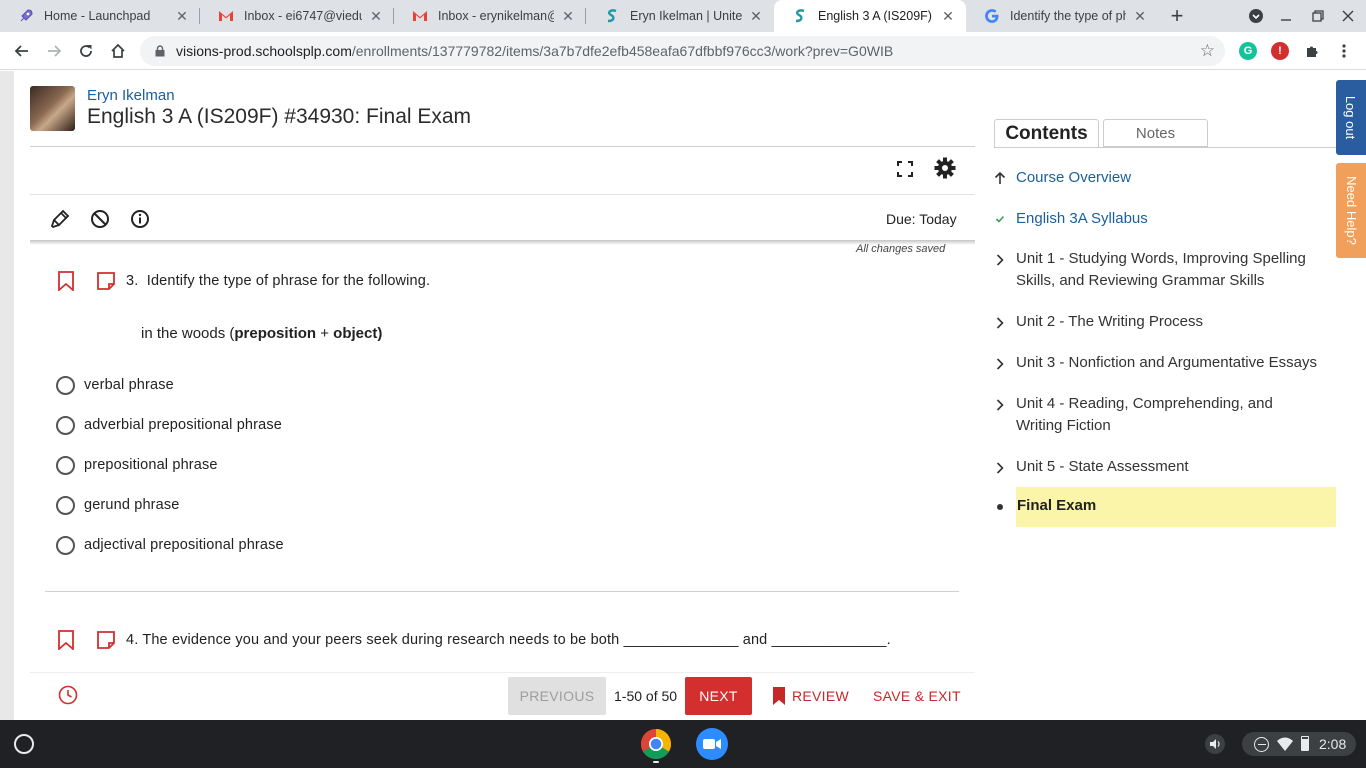  Describe the element at coordinates (1046, 133) in the screenshot. I see `tab-contents: Contents` at that location.